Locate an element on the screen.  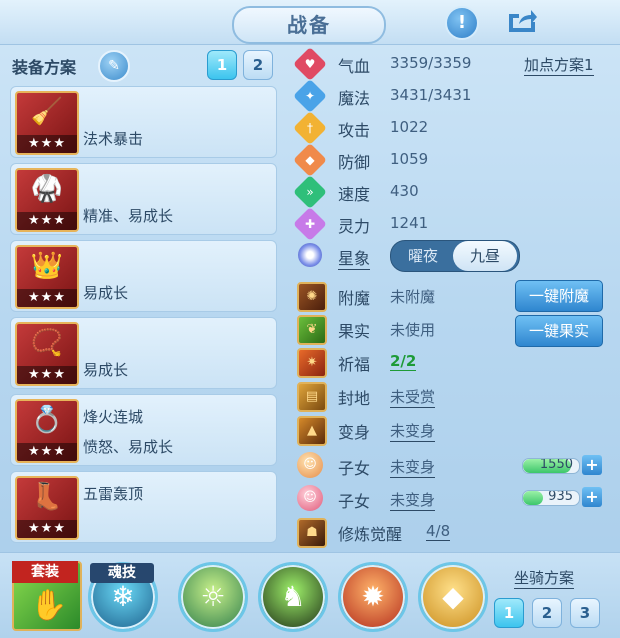
stat-mp-label: 魔法 is located at coordinates (354, 98).